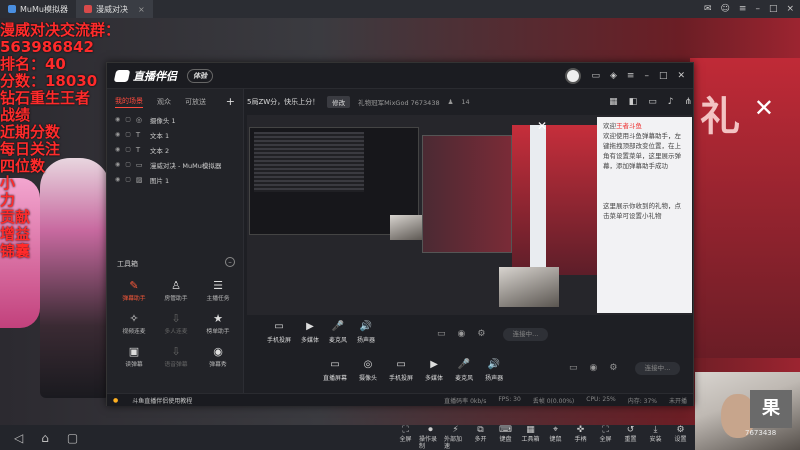 The width and height of the screenshot is (800, 450). I want to click on emulator-tool: ⧉ 多开, so click(480, 437).